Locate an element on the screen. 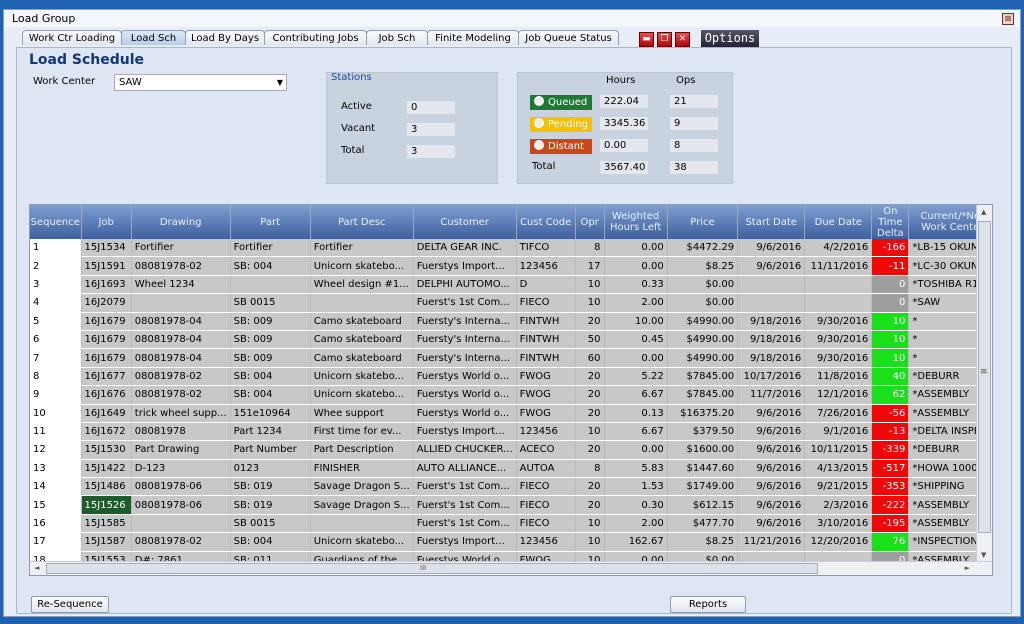 This screenshot has height=624, width=1024. table-cell: 76 is located at coordinates (890, 542).